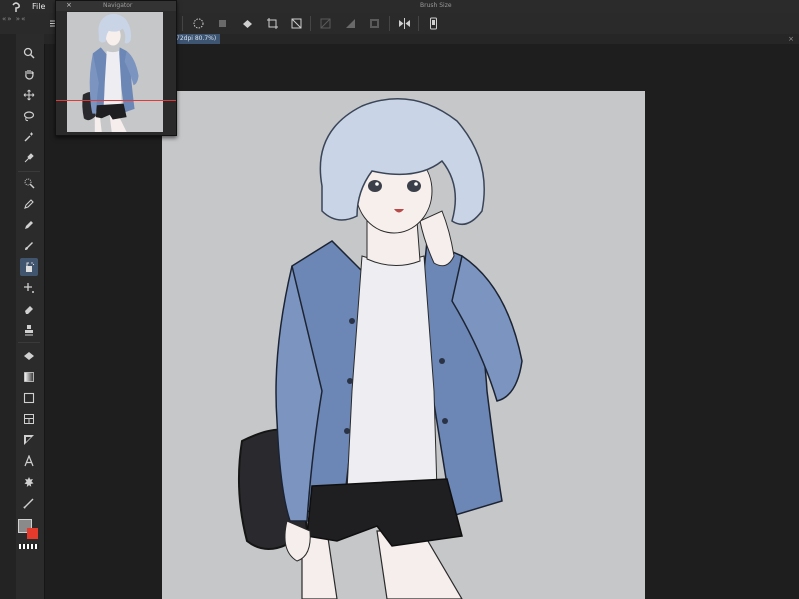  What do you see at coordinates (29, 137) in the screenshot?
I see `magic-wand-icon` at bounding box center [29, 137].